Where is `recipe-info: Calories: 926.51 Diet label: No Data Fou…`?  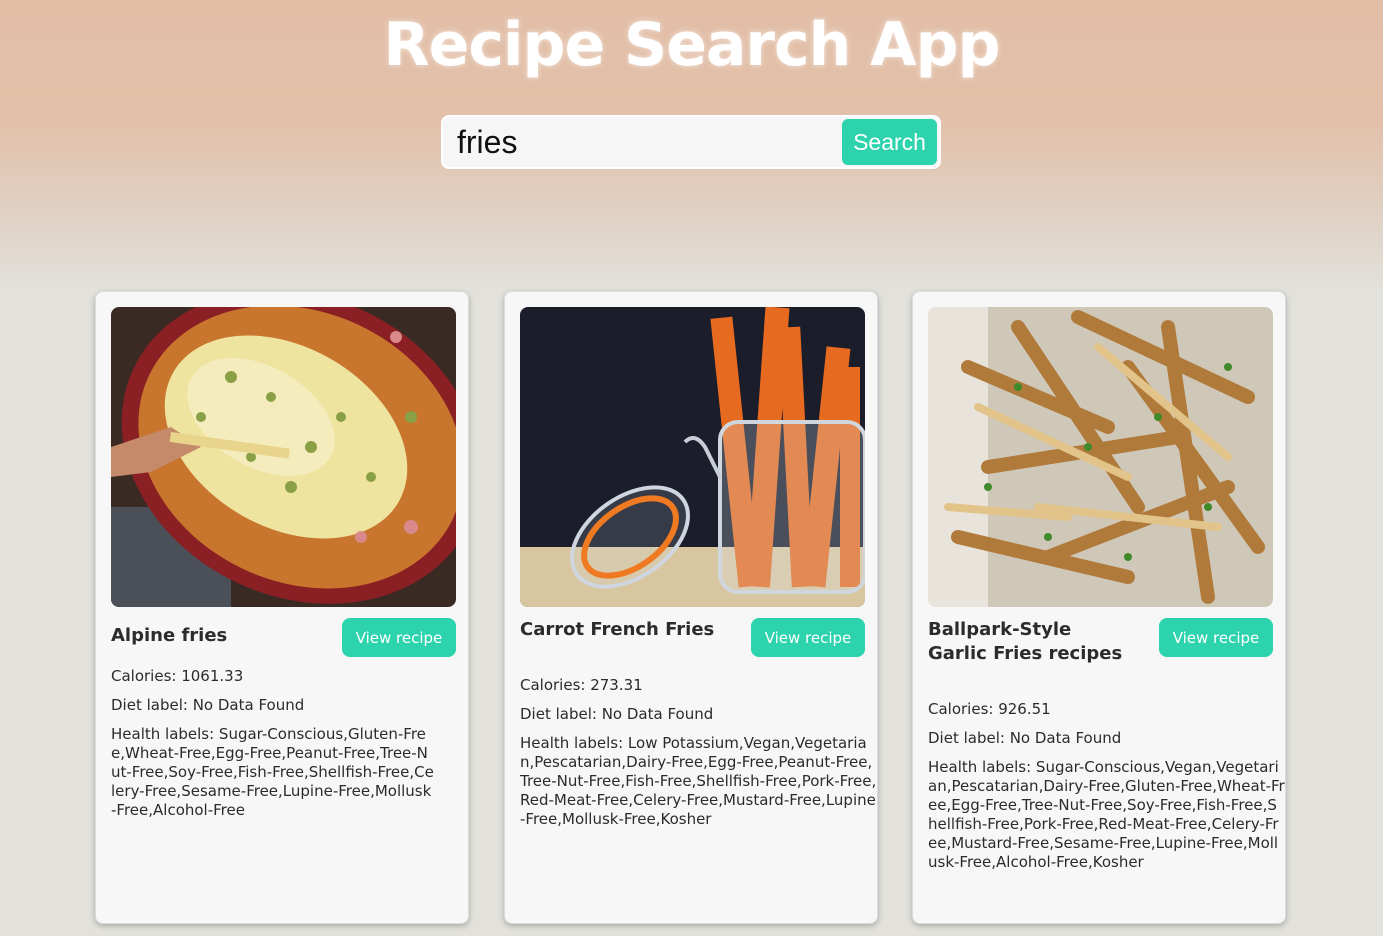
recipe-info: Calories: 926.51 Diet label: No Data Fou… is located at coordinates (1108, 791).